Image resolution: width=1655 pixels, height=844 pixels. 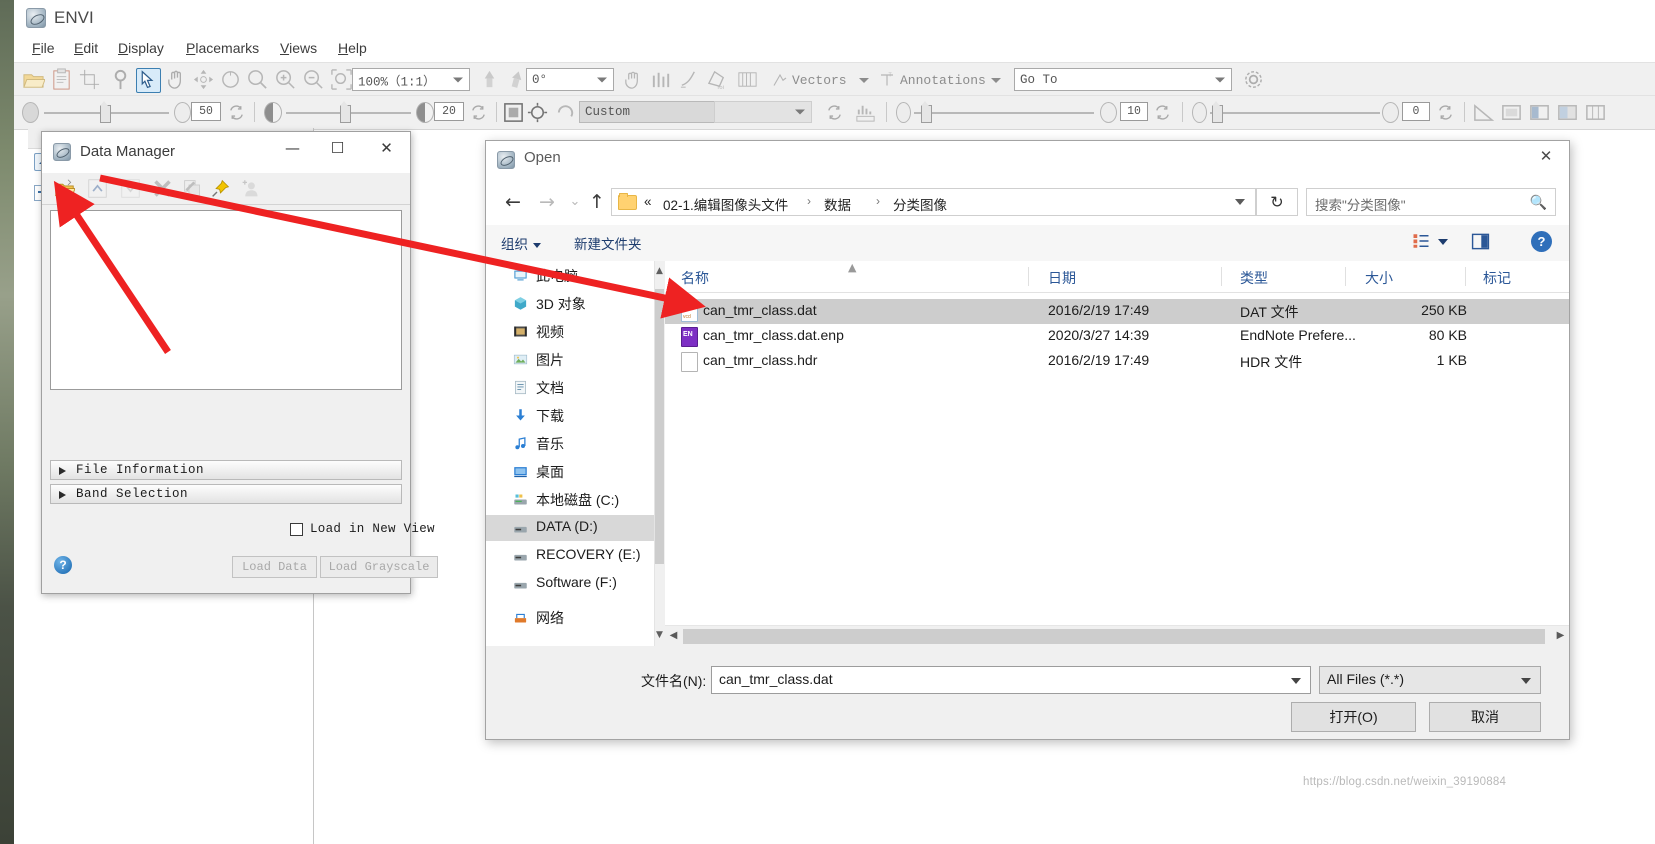 I want to click on pin-icon, so click(x=220, y=188).